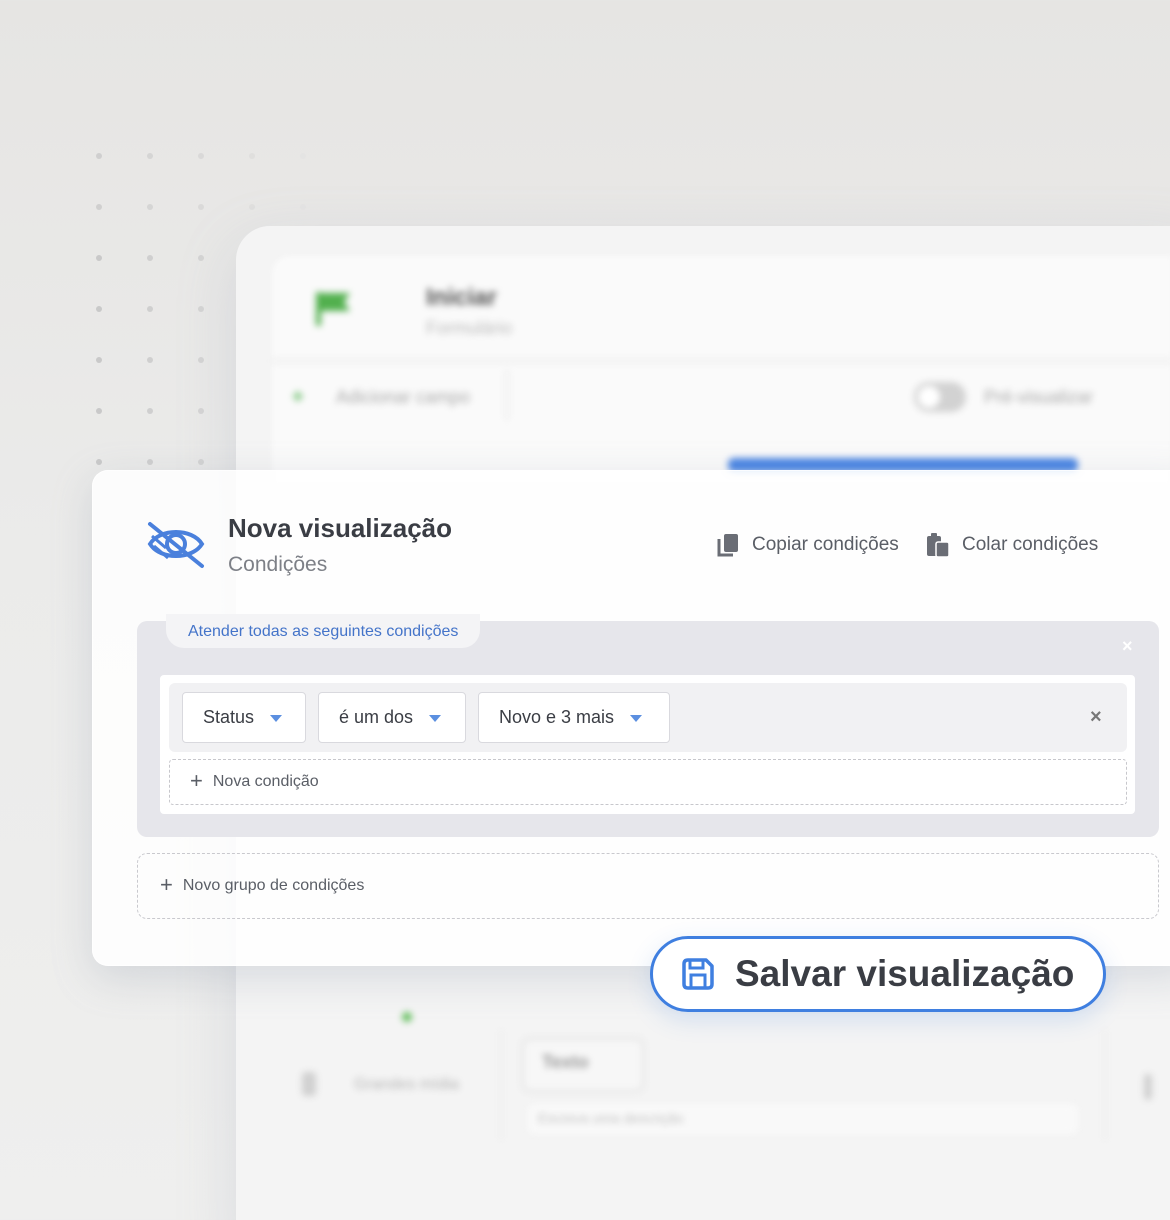 This screenshot has height=1220, width=1170. What do you see at coordinates (905, 973) in the screenshot?
I see `save-view-label: Salvar visualização` at bounding box center [905, 973].